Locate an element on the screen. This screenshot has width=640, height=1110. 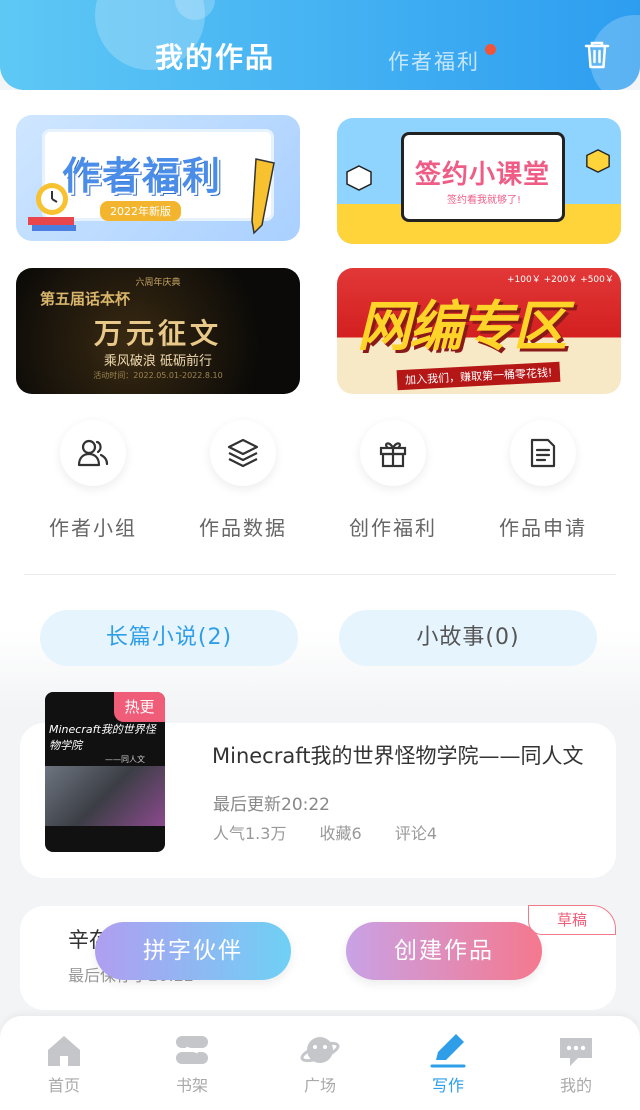
section-divider is located at coordinates (320, 574).